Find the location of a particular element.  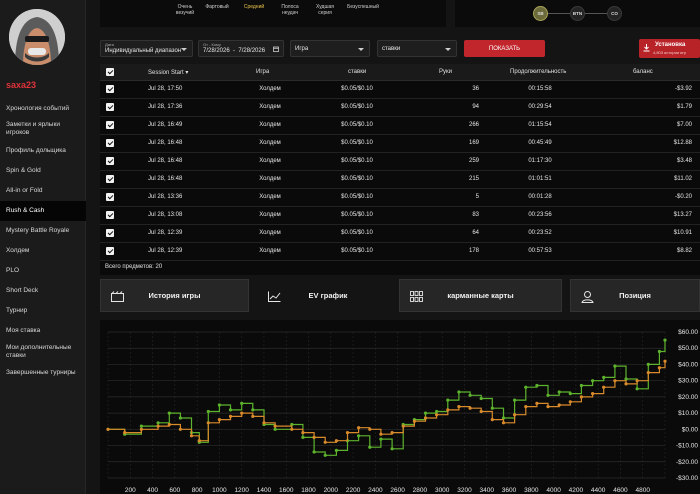

cell-duration: 00:23:52 is located at coordinates (540, 233).